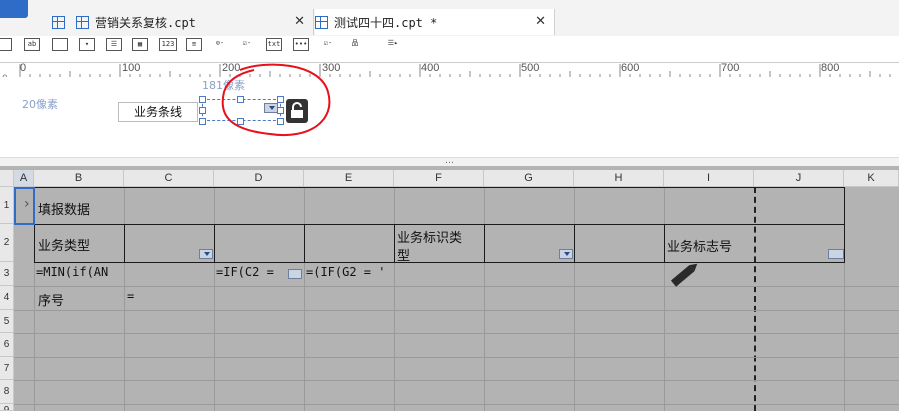 The width and height of the screenshot is (899, 411). What do you see at coordinates (699, 245) in the screenshot?
I see `cell-i2: 业务标志号` at bounding box center [699, 245].